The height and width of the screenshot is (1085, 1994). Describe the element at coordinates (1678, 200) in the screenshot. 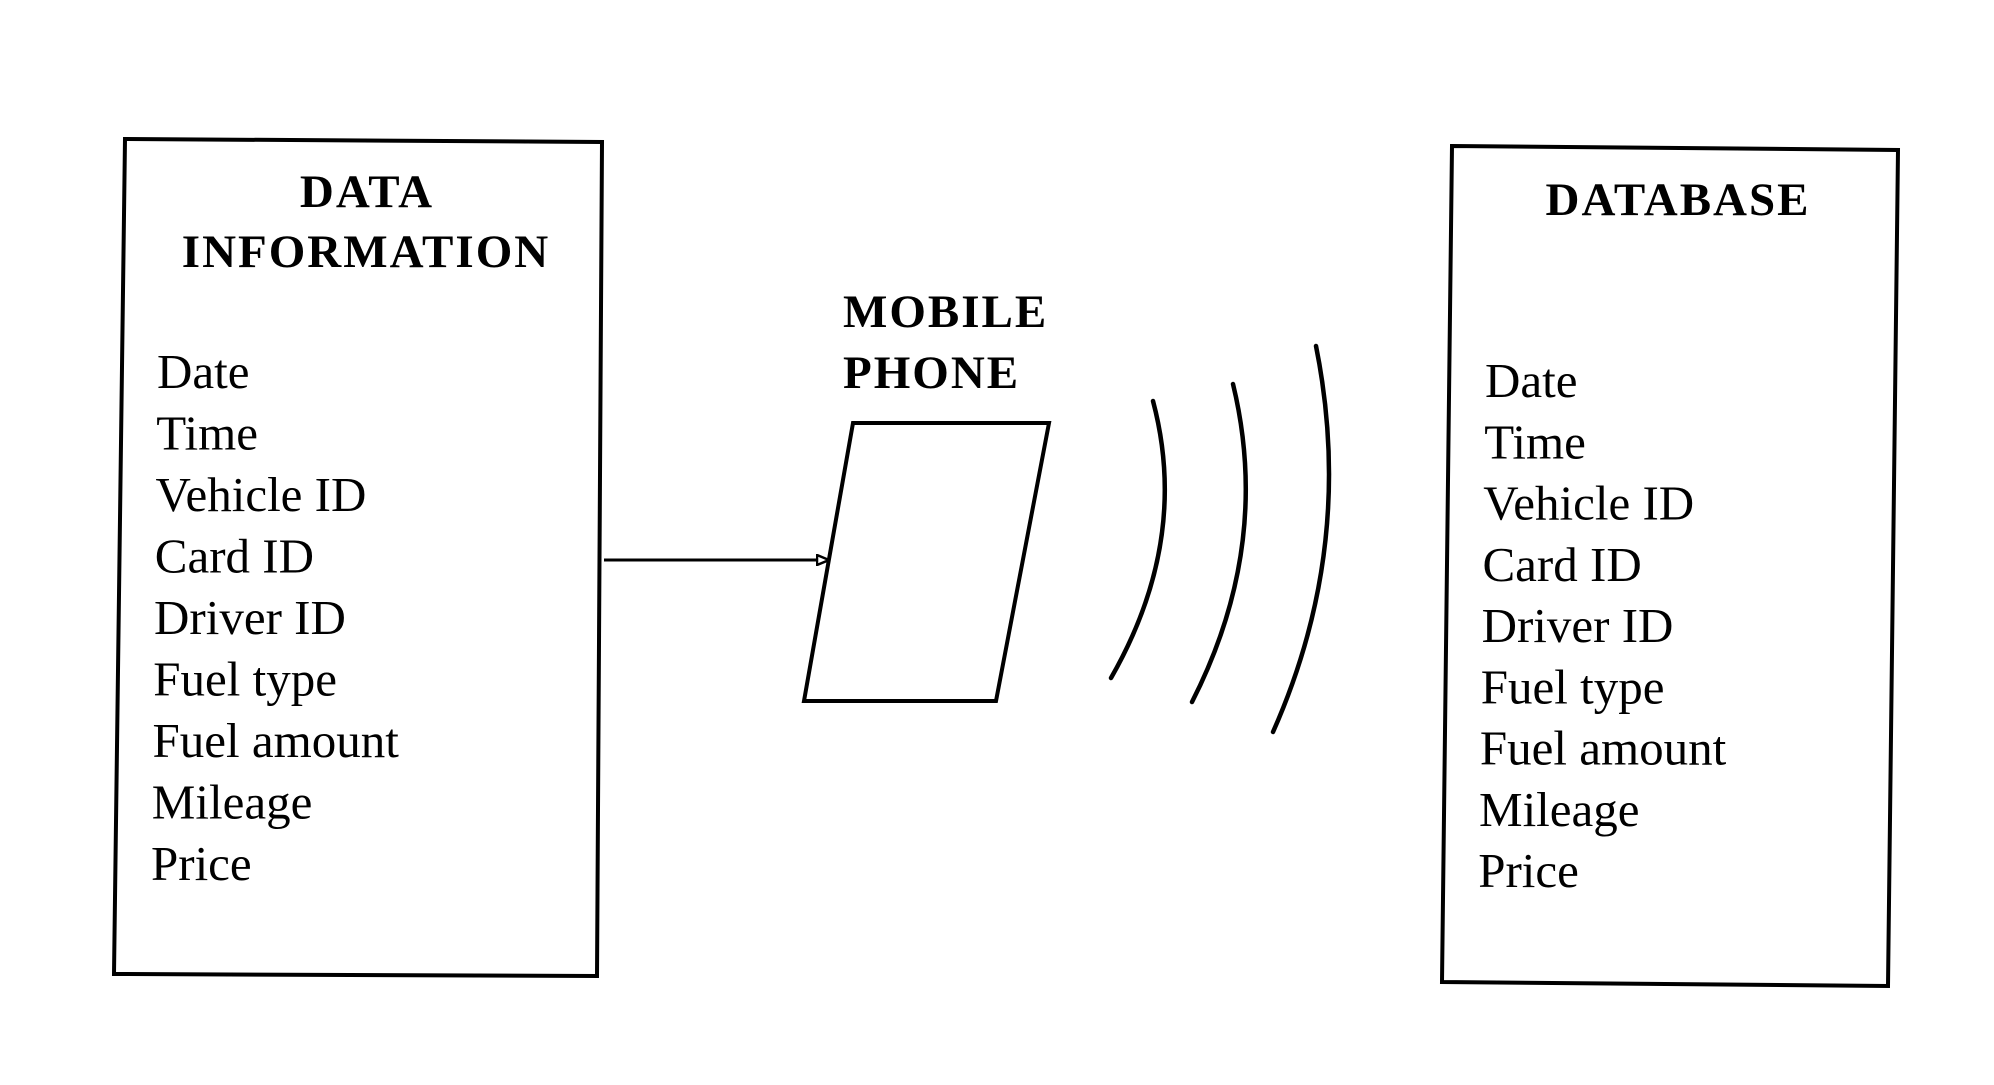

I see `database-title: DATABASE` at that location.